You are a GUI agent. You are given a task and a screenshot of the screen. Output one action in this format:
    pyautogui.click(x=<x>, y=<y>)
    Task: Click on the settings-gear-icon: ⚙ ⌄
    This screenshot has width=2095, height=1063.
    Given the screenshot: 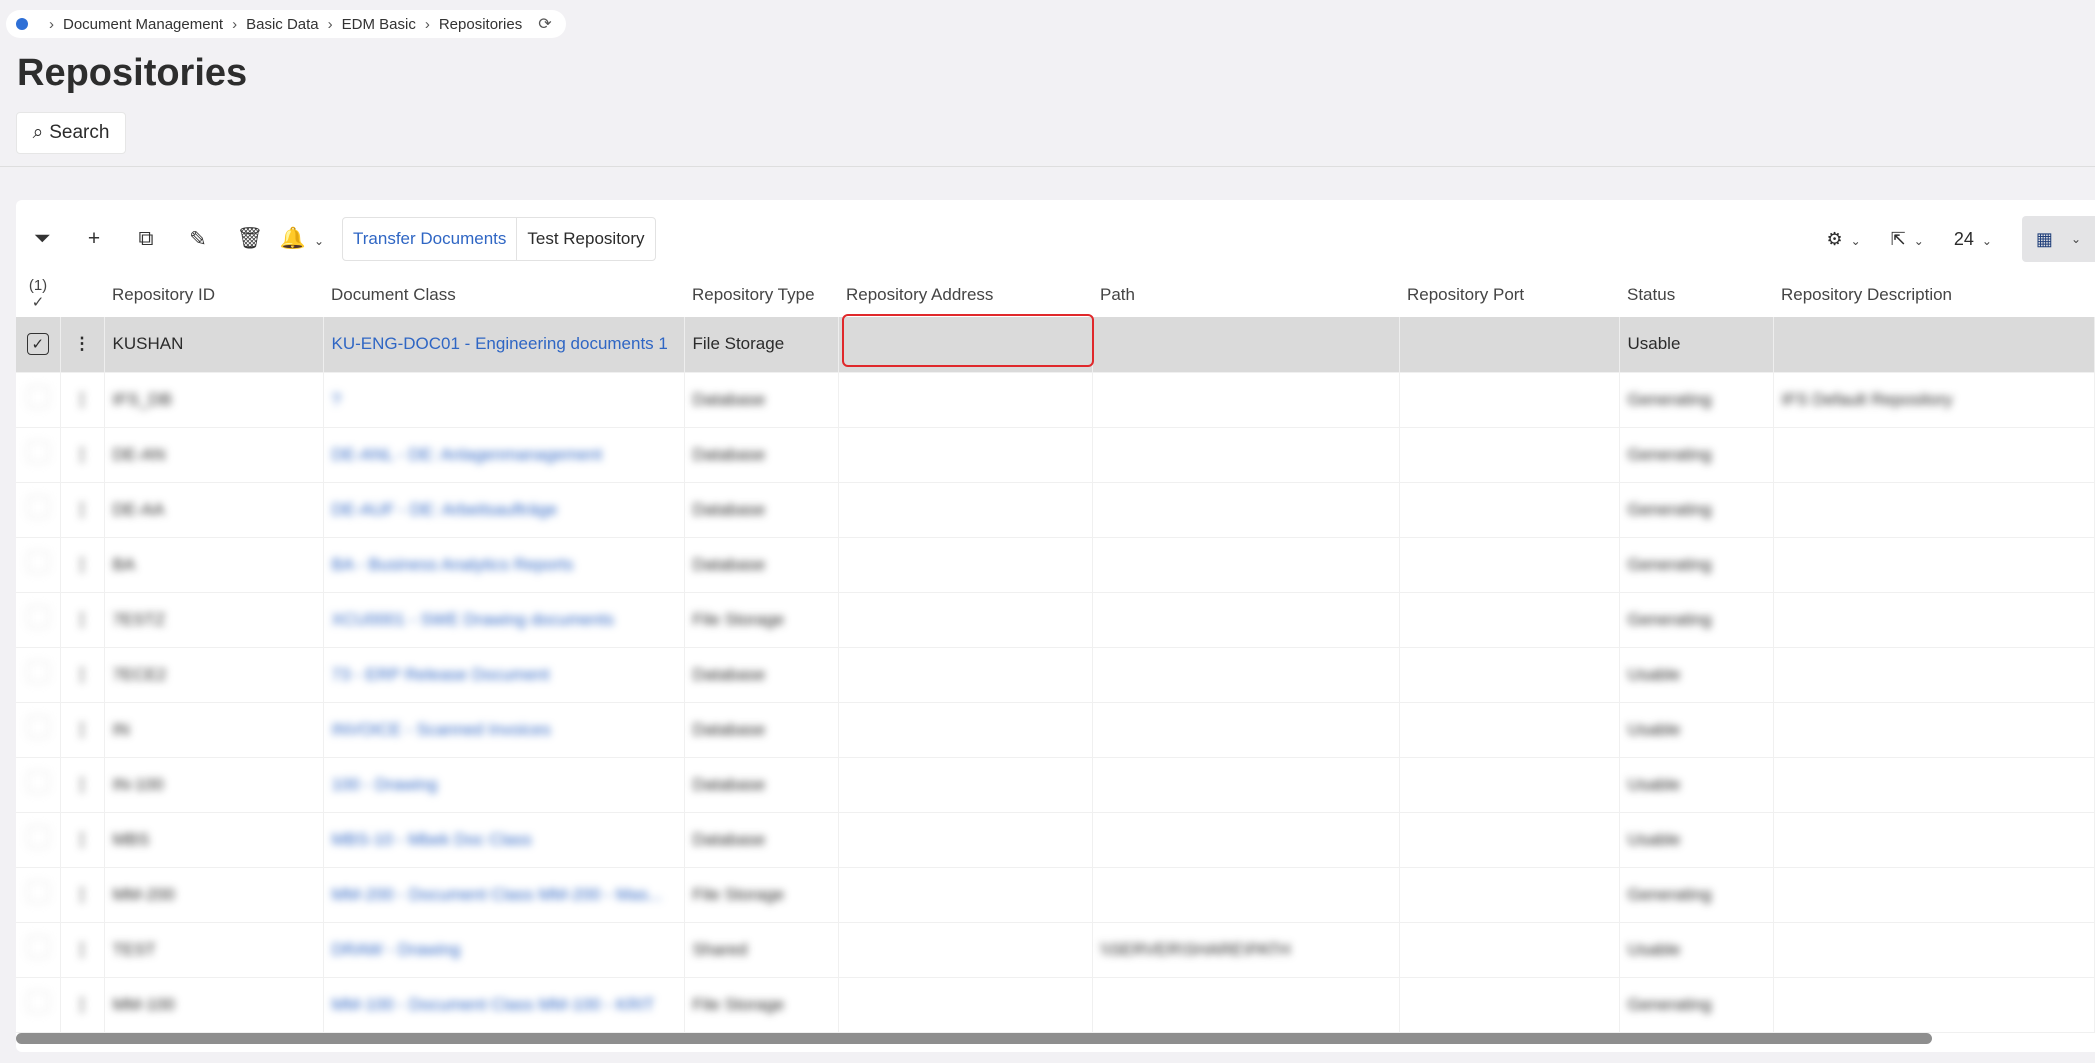 What is the action you would take?
    pyautogui.click(x=1843, y=239)
    